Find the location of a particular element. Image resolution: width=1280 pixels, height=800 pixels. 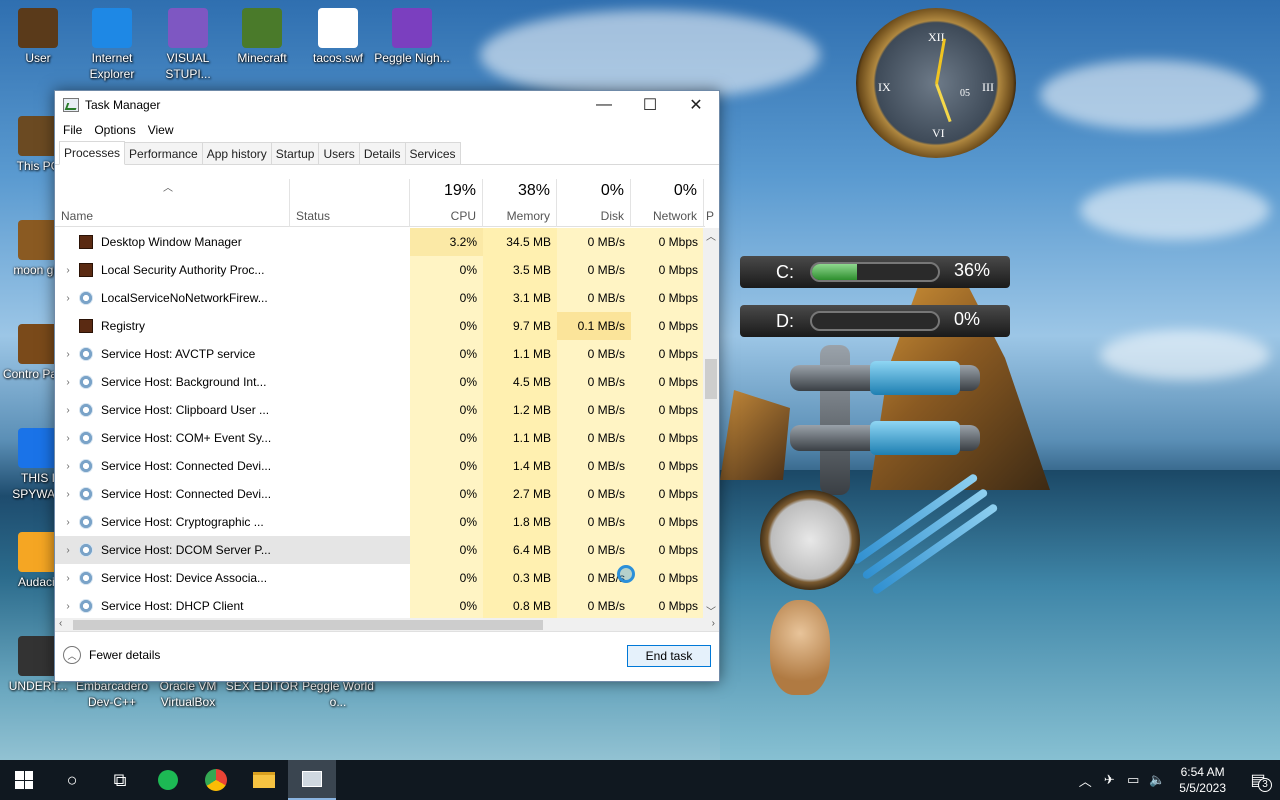

scroll-right-icon: › is located at coordinates (713, 623).